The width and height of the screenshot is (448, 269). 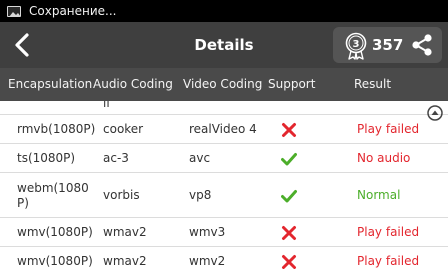 What do you see at coordinates (207, 232) in the screenshot?
I see `video-coding-cell: wmv3` at bounding box center [207, 232].